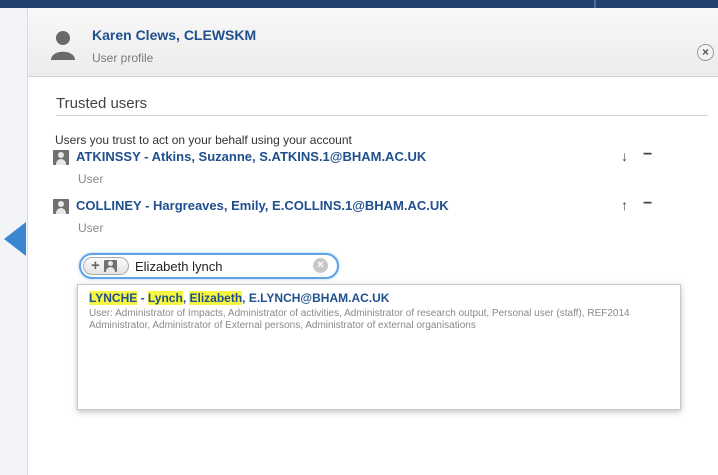  I want to click on add-user-button: +, so click(106, 266).